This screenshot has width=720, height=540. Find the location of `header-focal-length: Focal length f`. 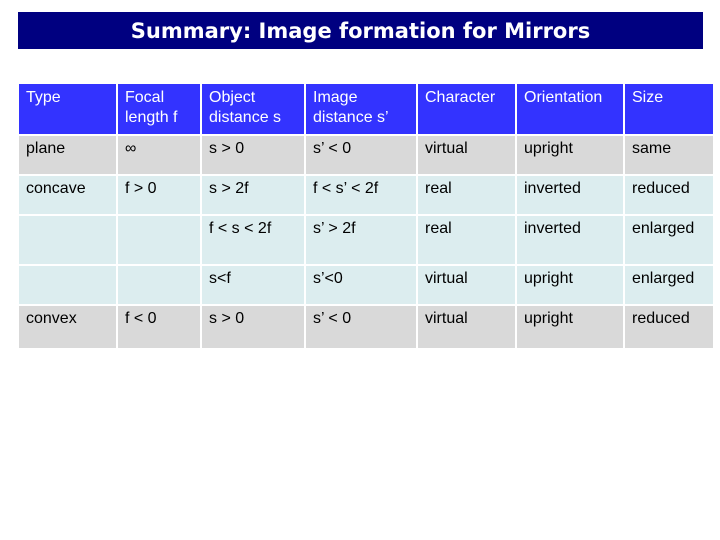

header-focal-length: Focal length f is located at coordinates (159, 109).